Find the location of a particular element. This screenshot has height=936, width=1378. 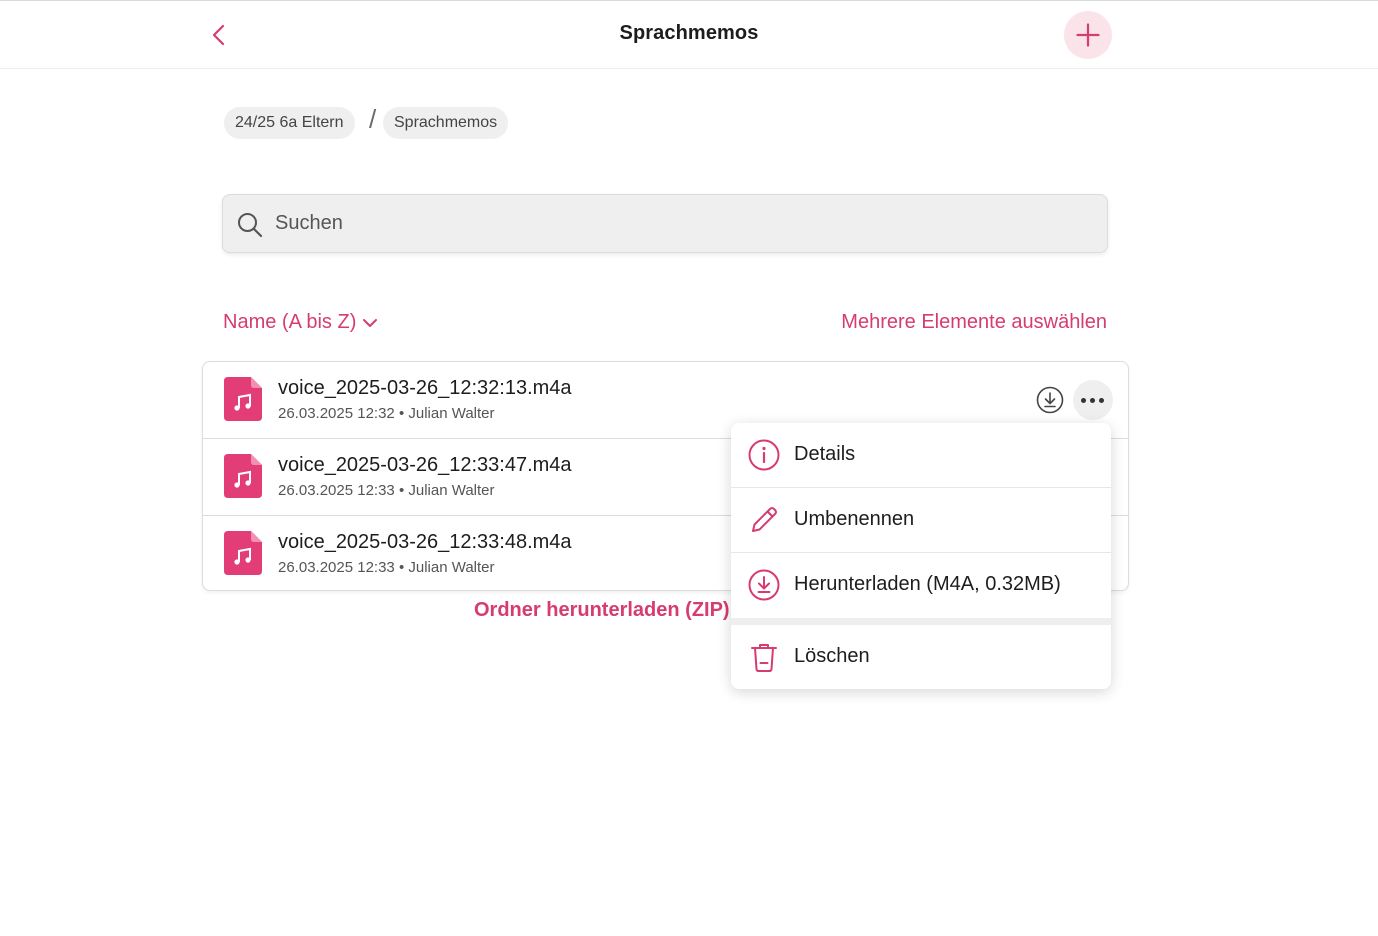

plus-icon is located at coordinates (1088, 35).